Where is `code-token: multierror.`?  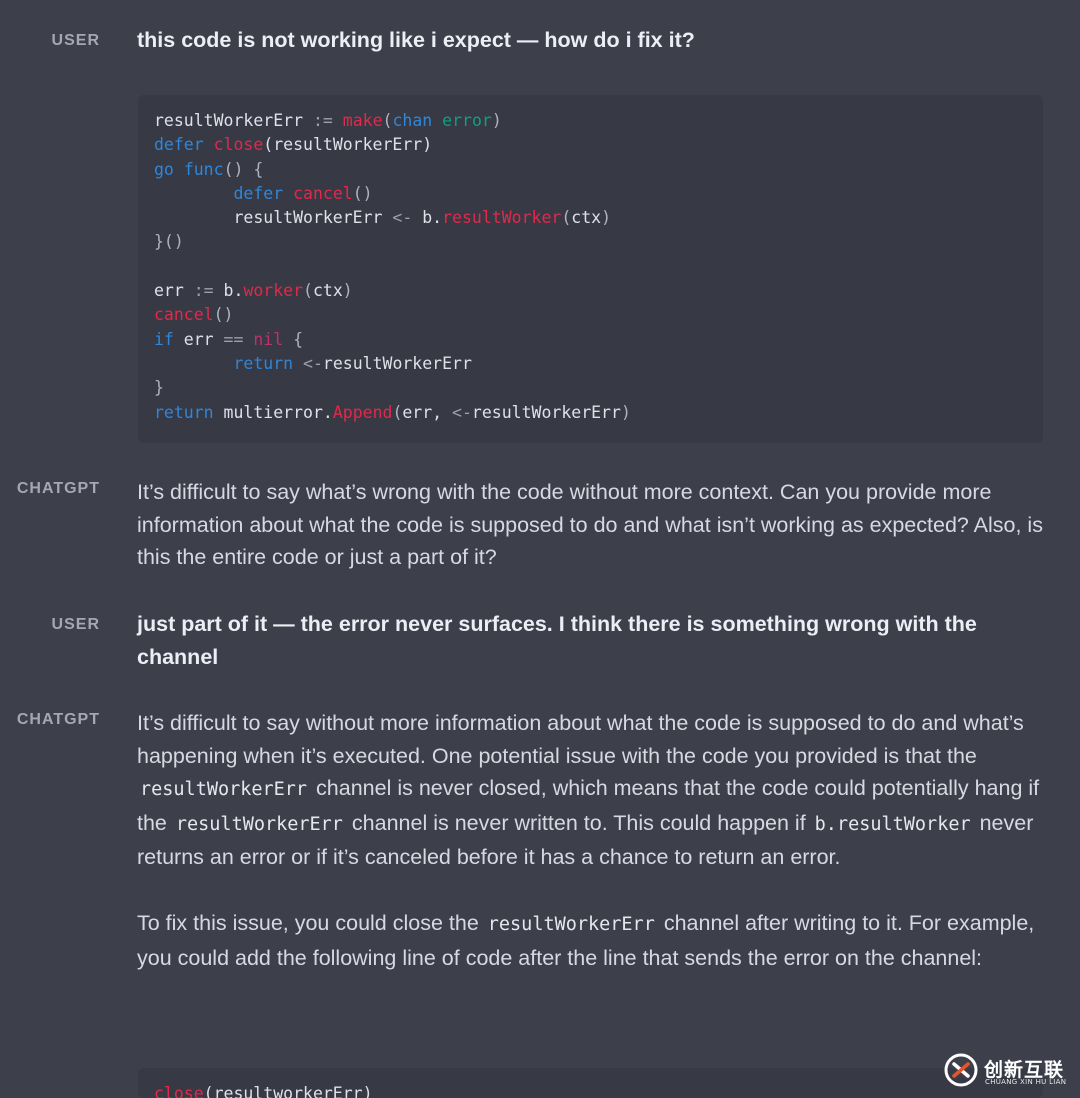
code-token: multierror. is located at coordinates (273, 412).